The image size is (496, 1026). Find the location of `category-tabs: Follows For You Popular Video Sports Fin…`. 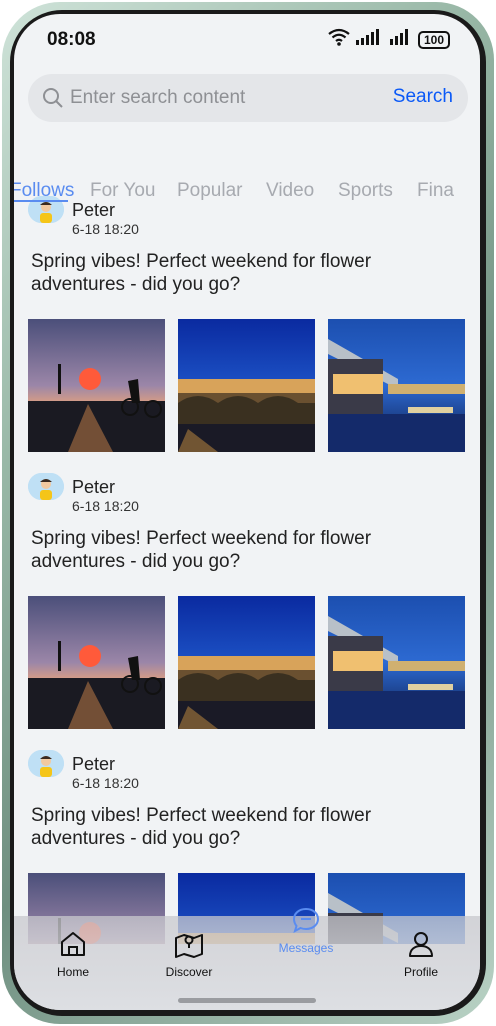

category-tabs: Follows For You Popular Video Sports Fin… is located at coordinates (247, 194).